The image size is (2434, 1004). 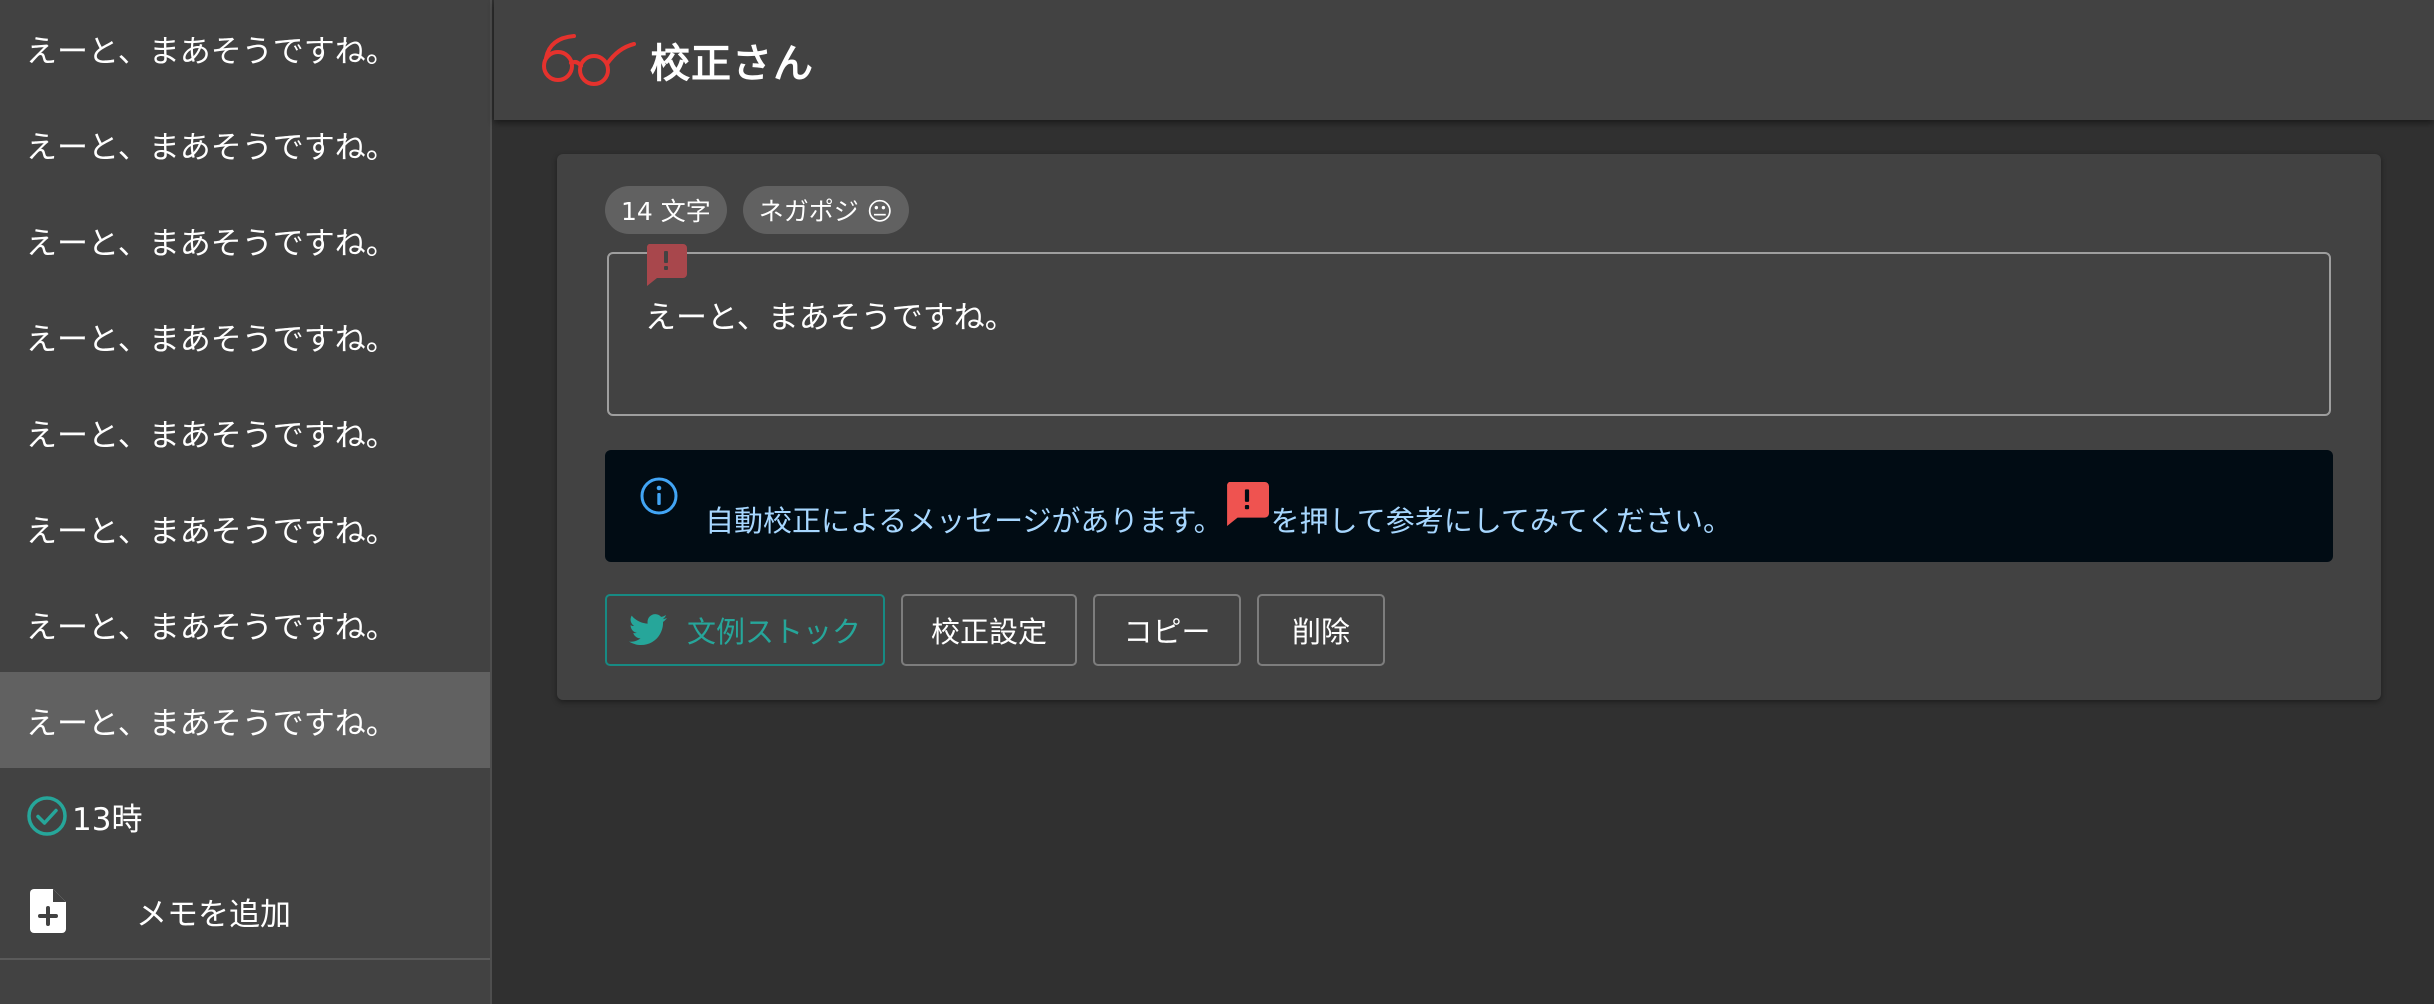 I want to click on delete-button: 削除, so click(x=1321, y=630).